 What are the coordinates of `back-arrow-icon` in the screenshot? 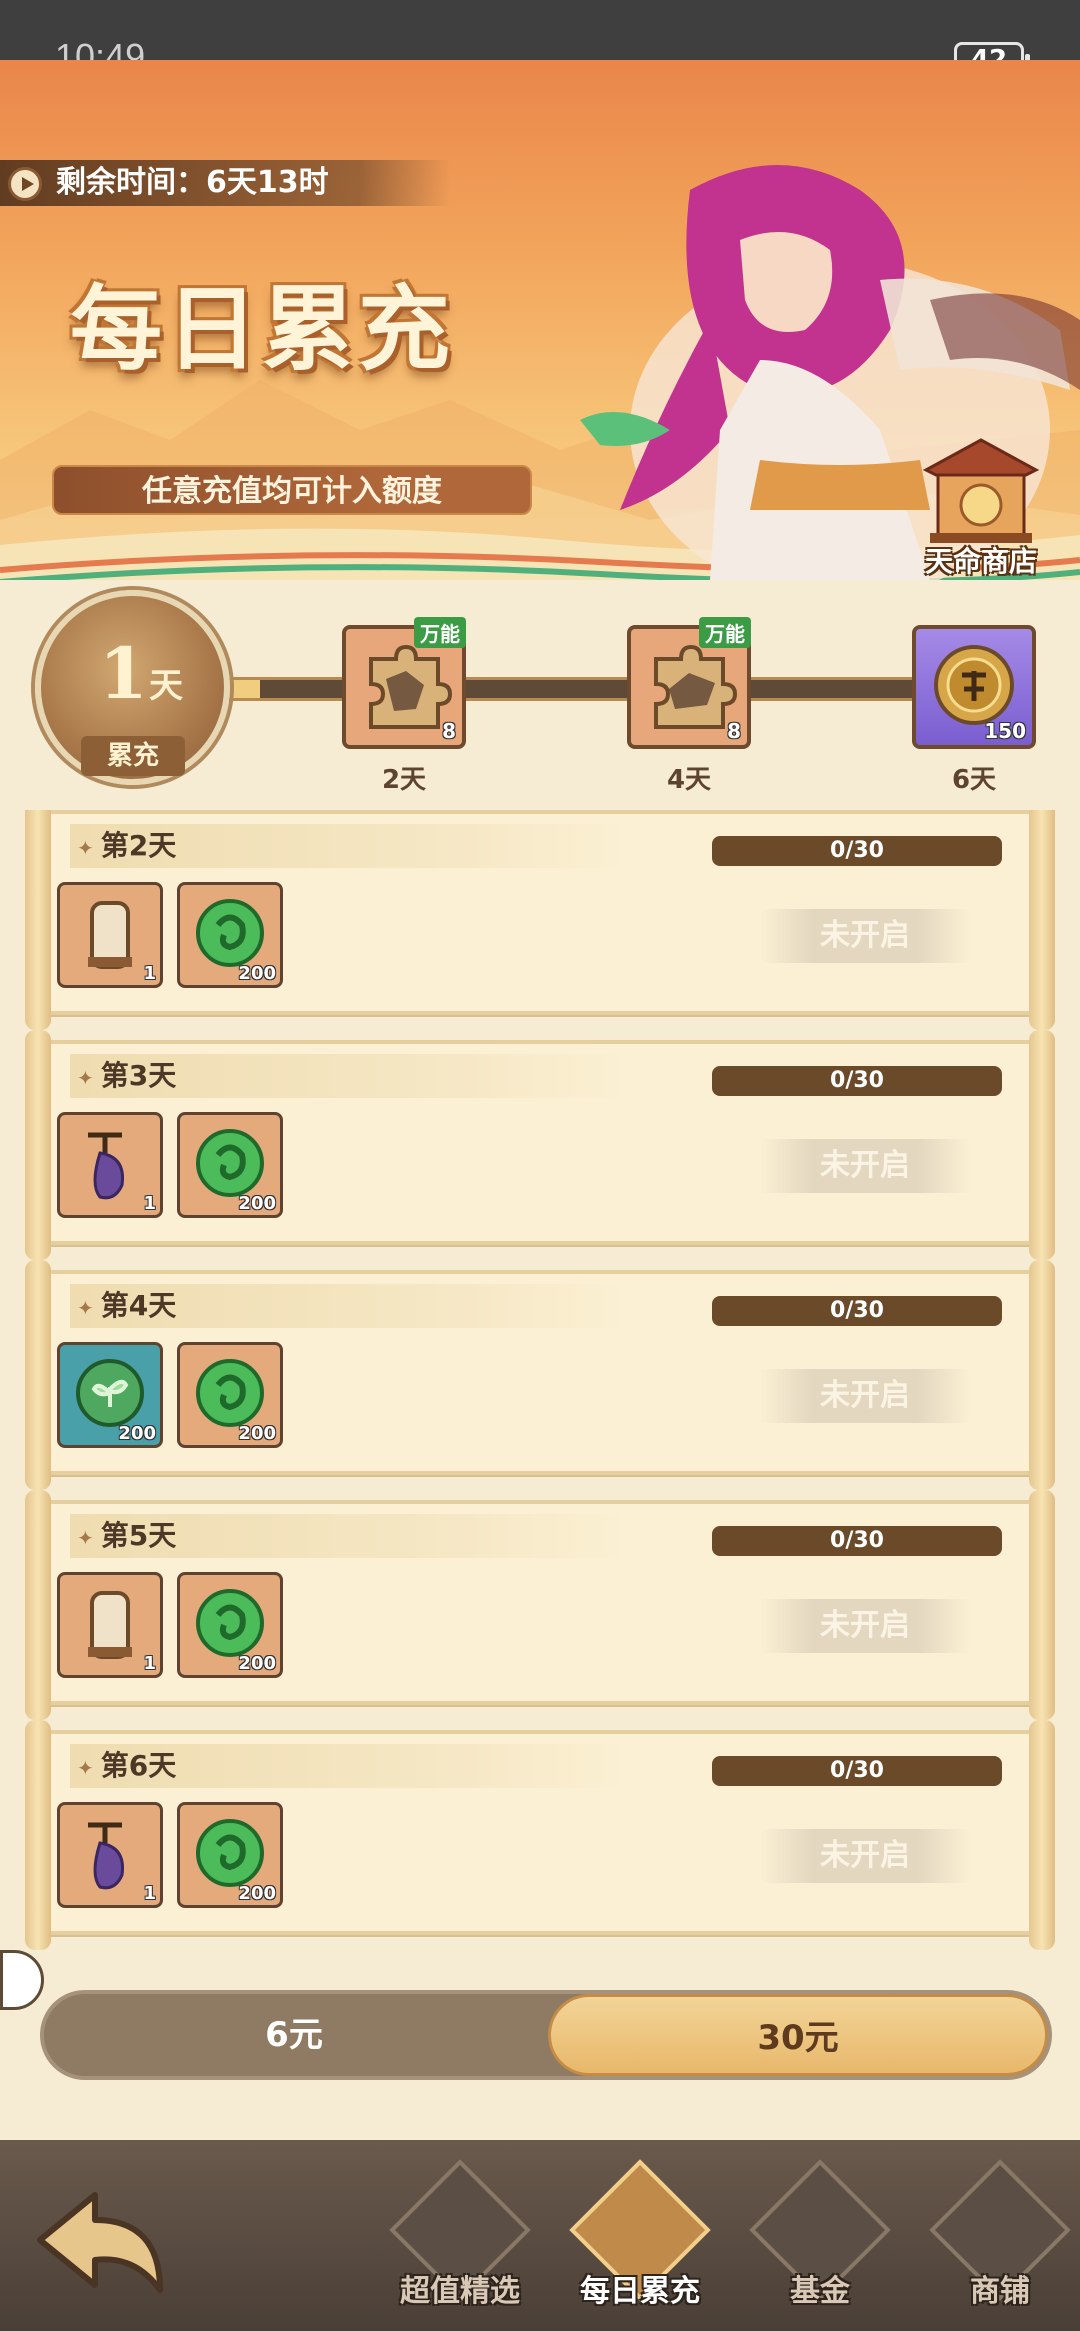 It's located at (95, 2250).